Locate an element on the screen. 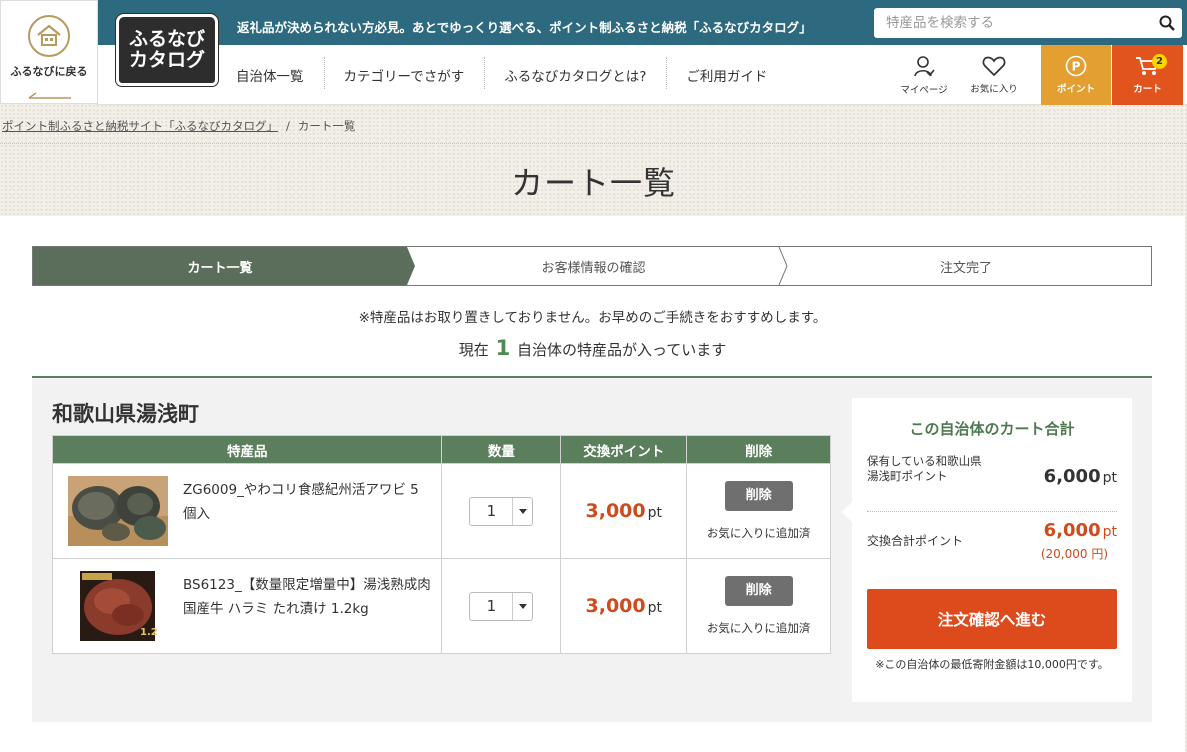 Image resolution: width=1187 pixels, height=752 pixels. summary-divider is located at coordinates (992, 511).